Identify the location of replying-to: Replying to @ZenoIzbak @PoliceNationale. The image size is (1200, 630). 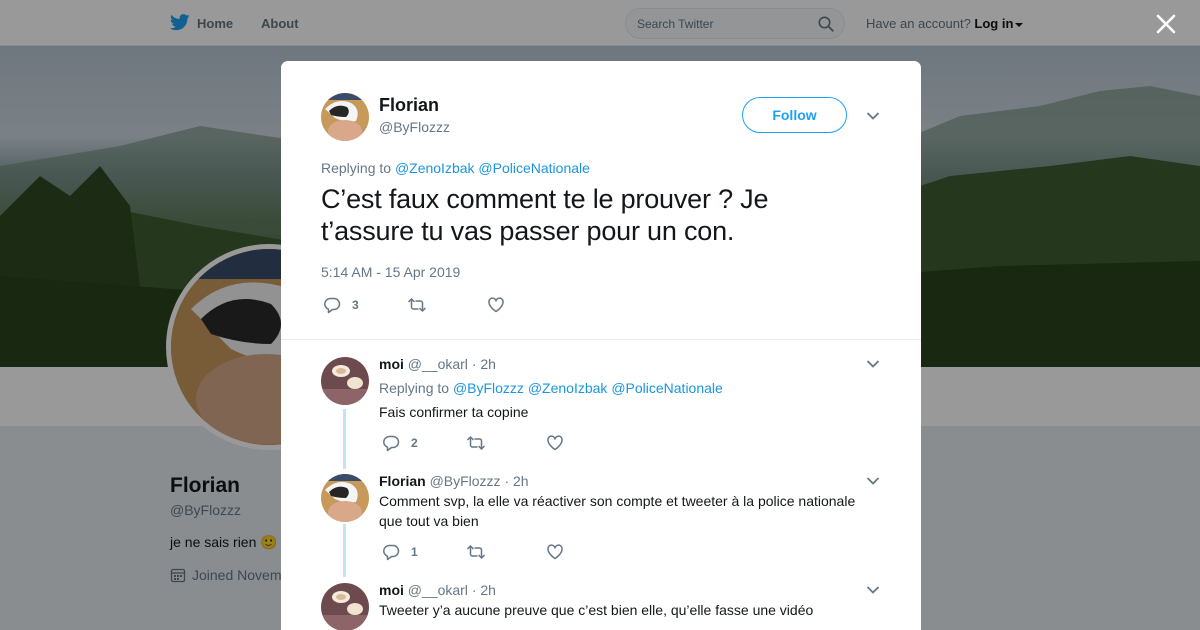
(455, 168).